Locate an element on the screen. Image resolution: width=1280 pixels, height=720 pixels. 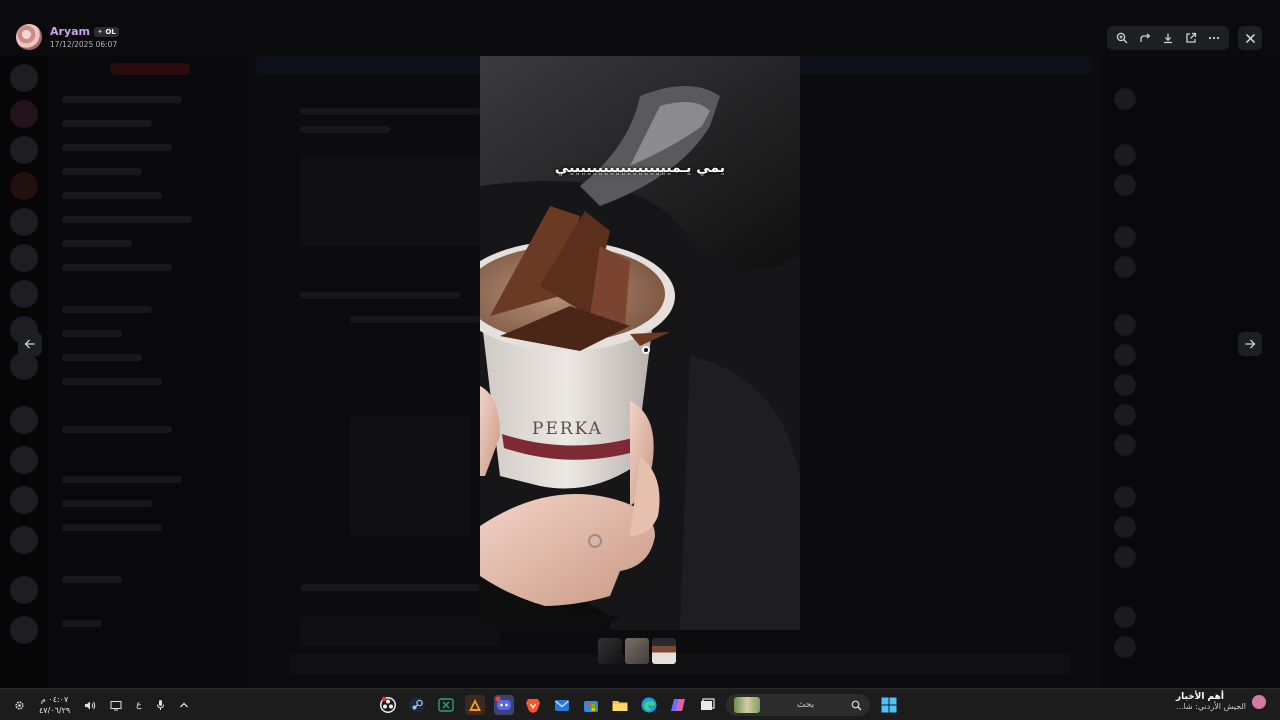
server-tag-badge: ✦ OL is located at coordinates (106, 31).